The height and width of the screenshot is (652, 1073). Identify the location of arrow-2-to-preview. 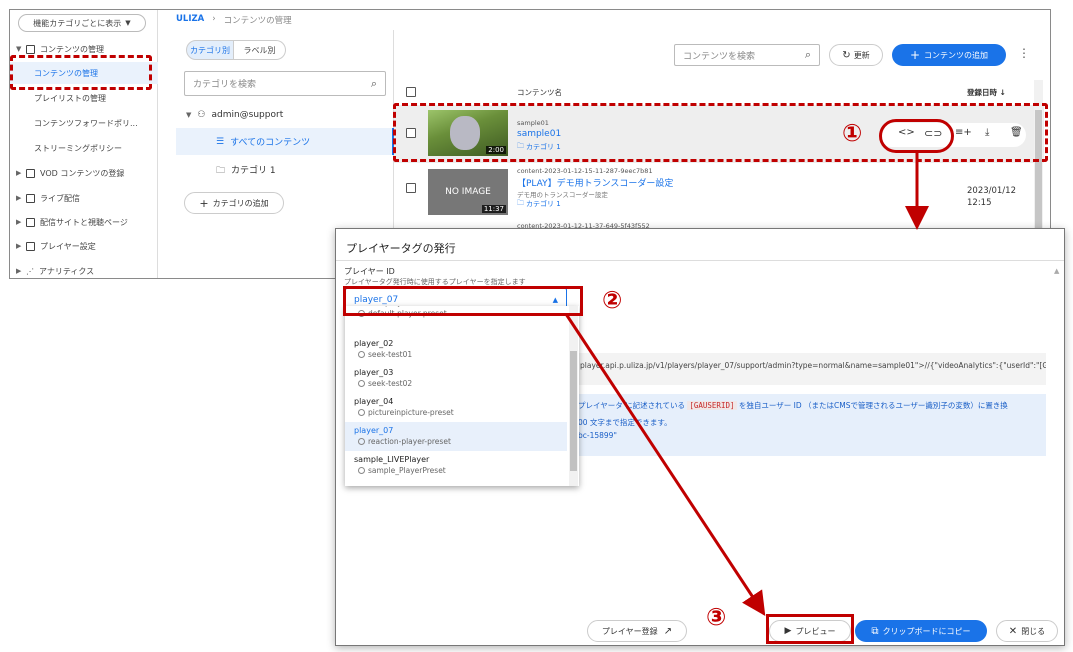
(665, 465).